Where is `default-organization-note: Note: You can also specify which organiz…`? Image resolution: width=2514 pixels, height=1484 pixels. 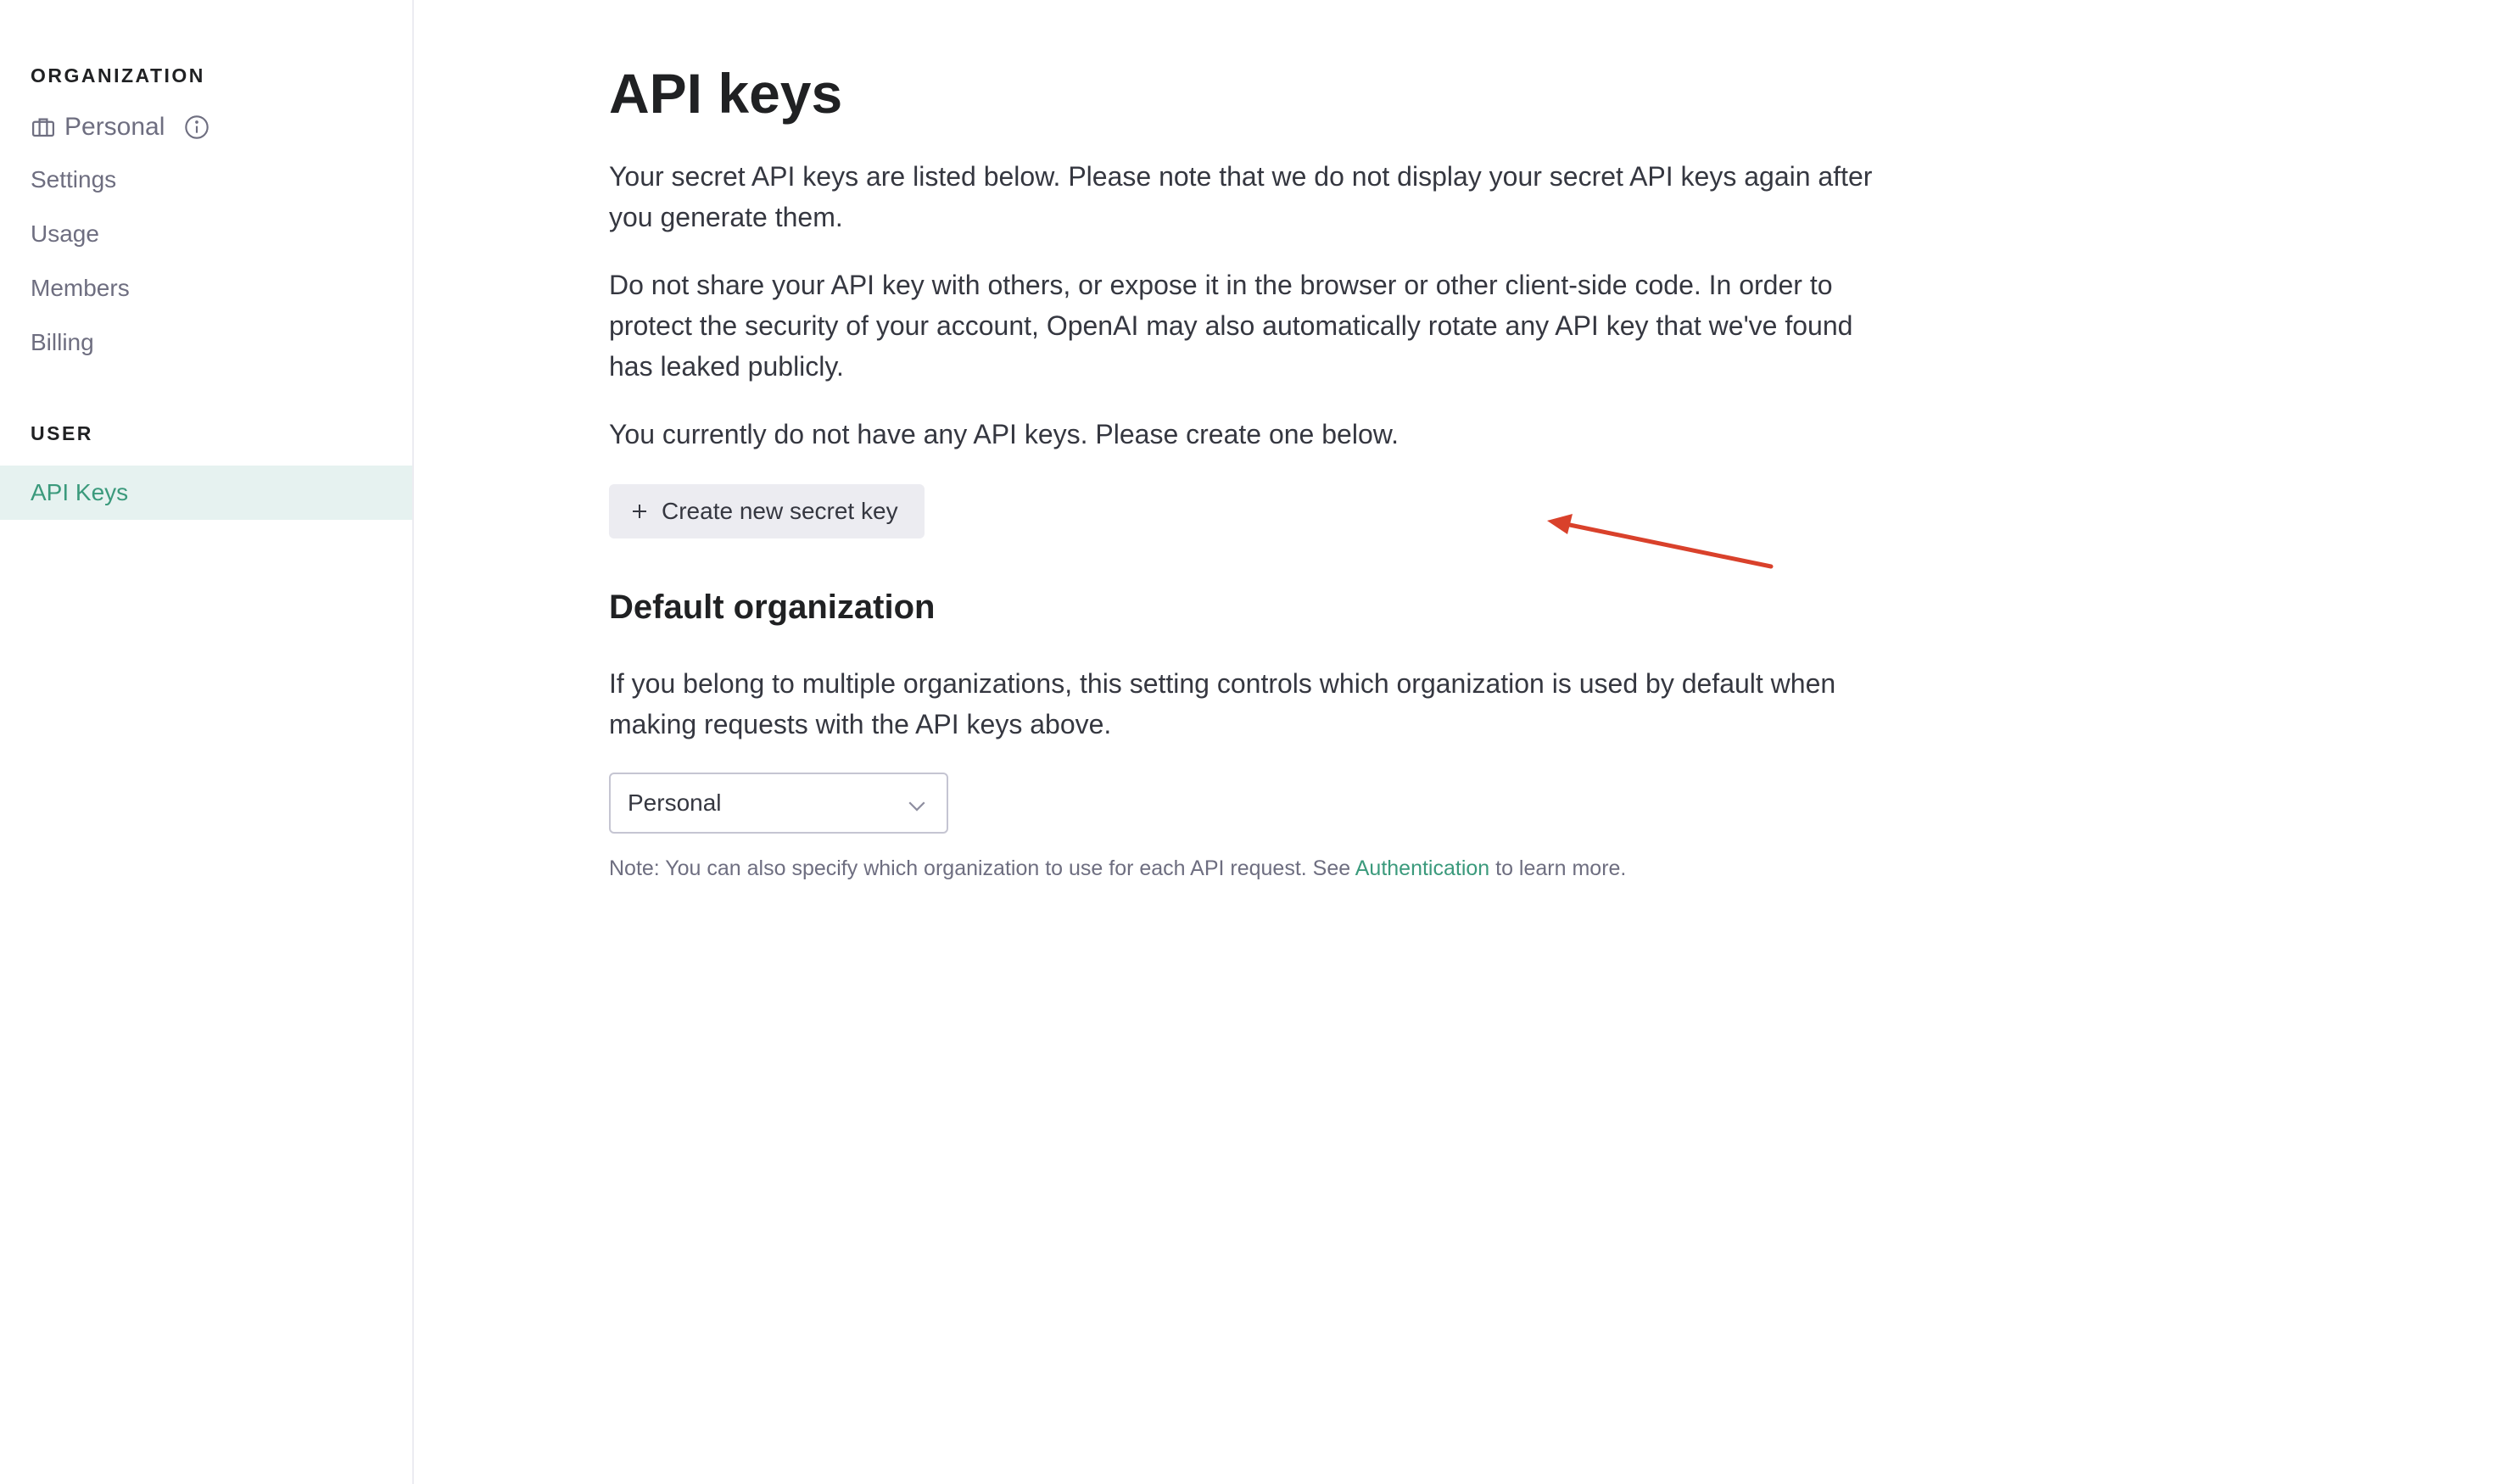 default-organization-note: Note: You can also specify which organiz… is located at coordinates (1117, 868).